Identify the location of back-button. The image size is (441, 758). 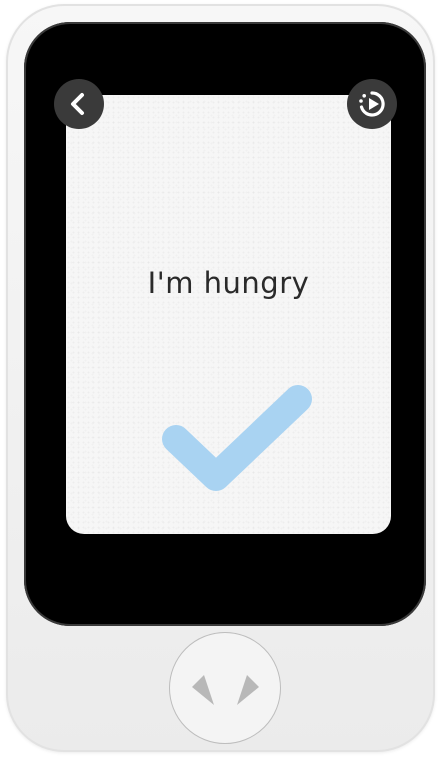
(79, 104).